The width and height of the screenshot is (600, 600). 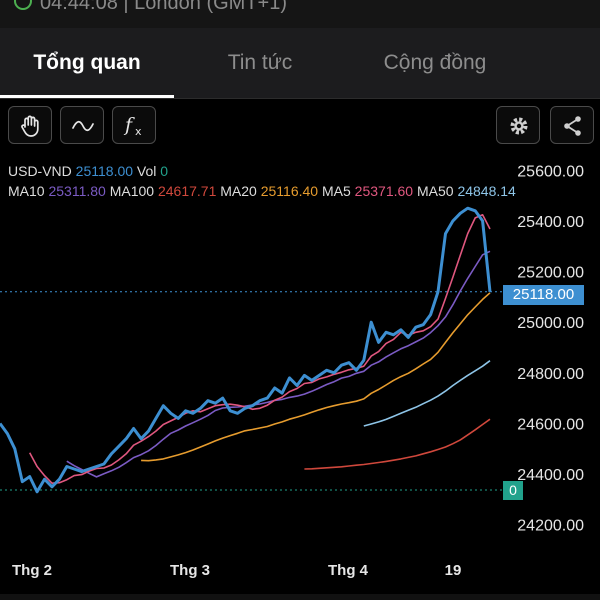 I want to click on wave-icon, so click(x=83, y=126).